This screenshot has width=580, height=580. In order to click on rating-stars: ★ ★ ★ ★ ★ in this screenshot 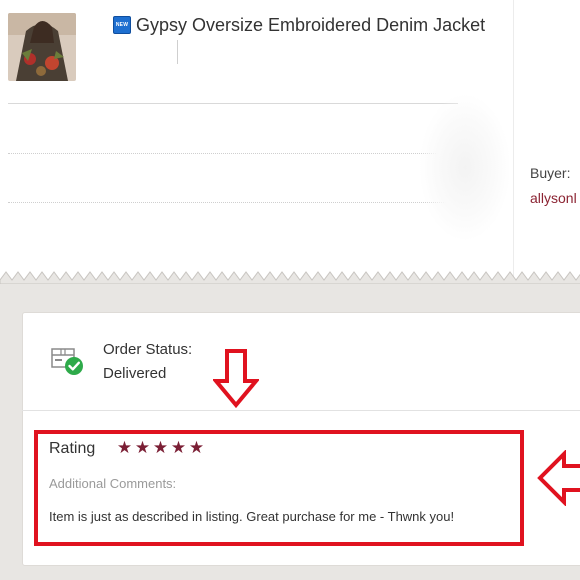, I will do `click(160, 448)`.